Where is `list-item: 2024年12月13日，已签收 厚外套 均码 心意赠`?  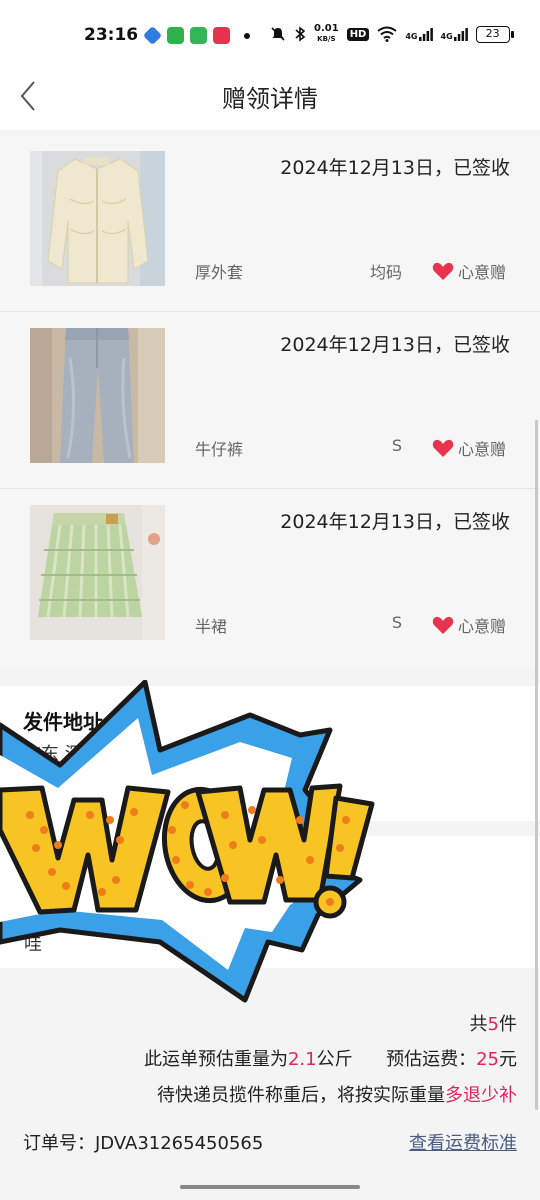 list-item: 2024年12月13日，已签收 厚外套 均码 心意赠 is located at coordinates (270, 223).